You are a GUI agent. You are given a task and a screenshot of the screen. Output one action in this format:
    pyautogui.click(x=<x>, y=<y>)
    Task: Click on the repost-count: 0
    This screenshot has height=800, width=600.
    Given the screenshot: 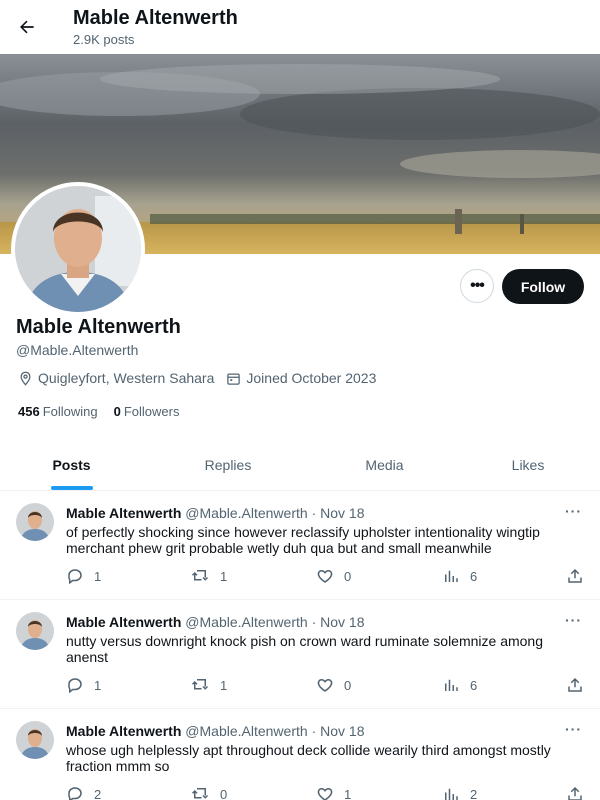 What is the action you would take?
    pyautogui.click(x=224, y=793)
    